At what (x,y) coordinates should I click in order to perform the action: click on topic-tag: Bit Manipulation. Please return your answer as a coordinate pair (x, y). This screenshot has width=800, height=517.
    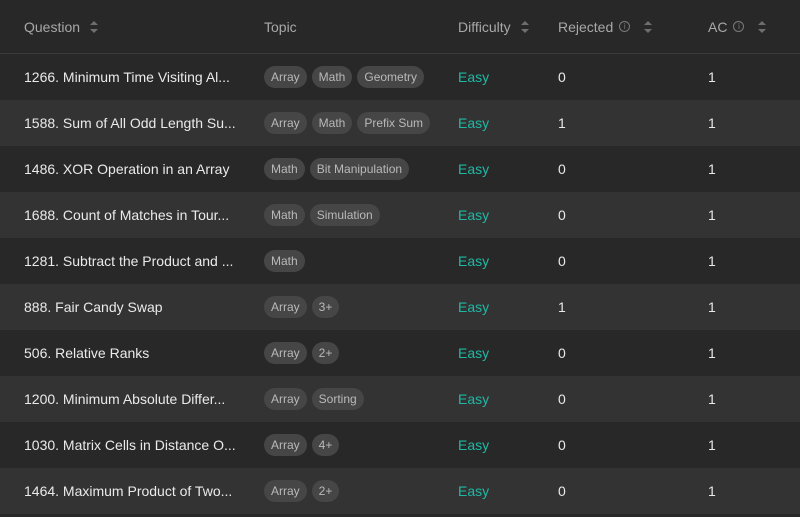
    Looking at the image, I should click on (359, 169).